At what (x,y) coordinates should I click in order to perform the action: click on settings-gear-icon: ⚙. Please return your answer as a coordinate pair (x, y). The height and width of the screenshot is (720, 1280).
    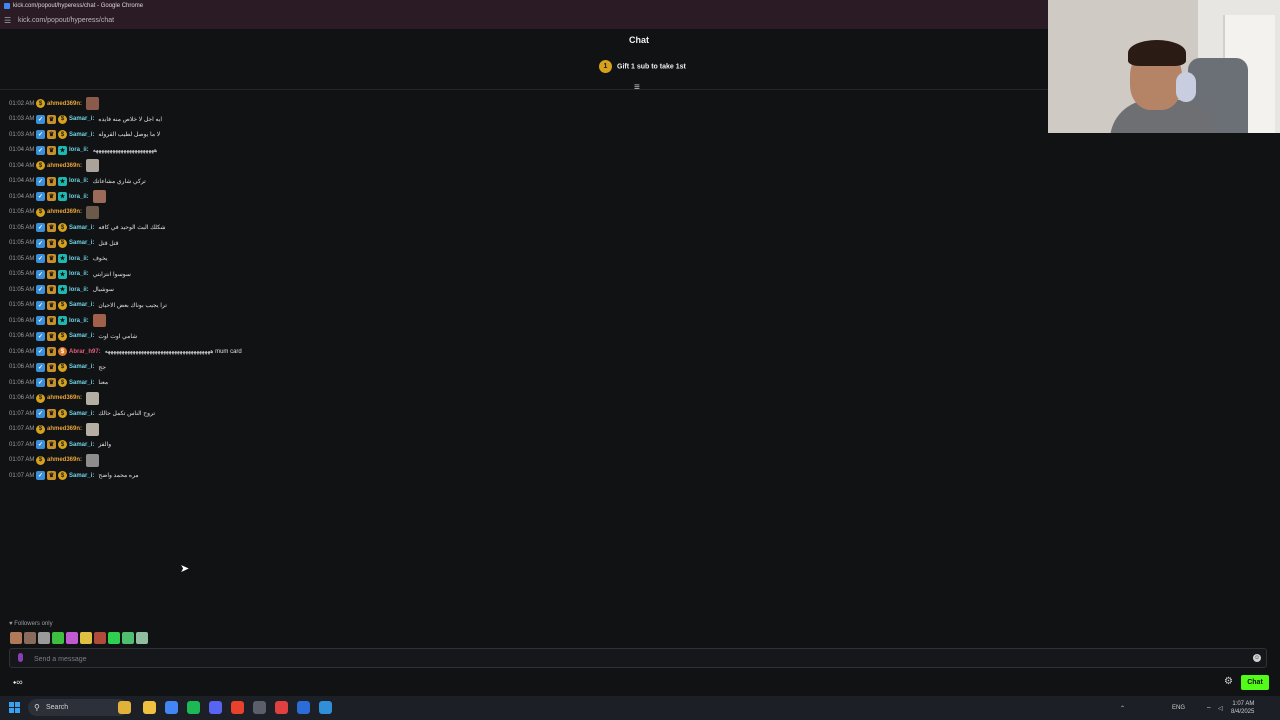
    Looking at the image, I should click on (1228, 681).